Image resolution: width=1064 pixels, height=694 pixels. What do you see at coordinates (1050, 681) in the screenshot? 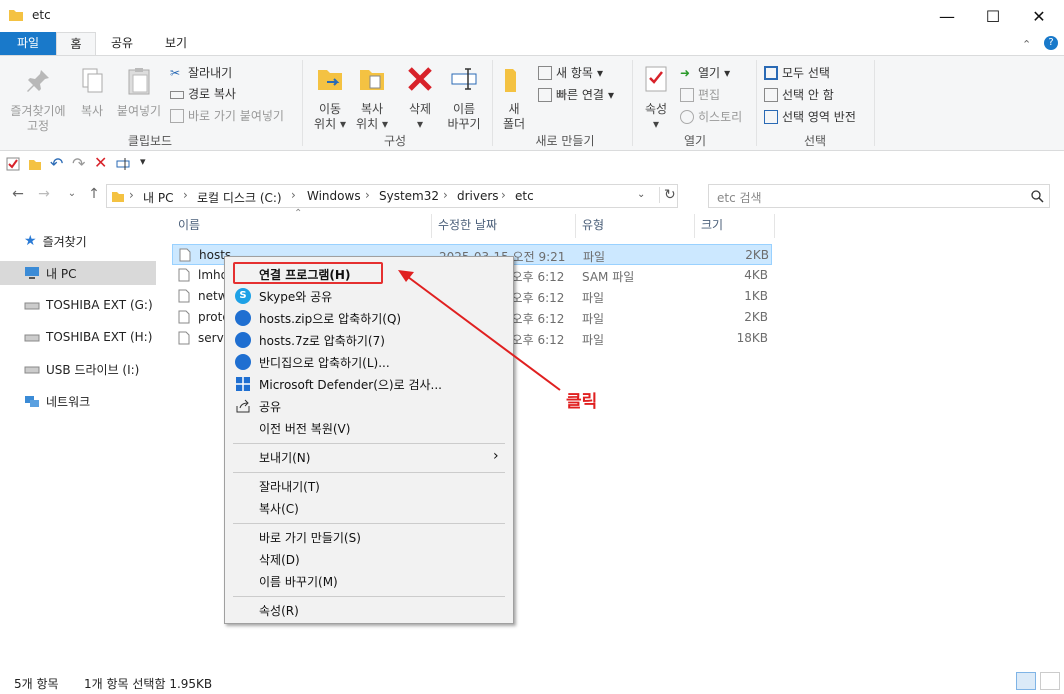
I see `large-icons-view-icon` at bounding box center [1050, 681].